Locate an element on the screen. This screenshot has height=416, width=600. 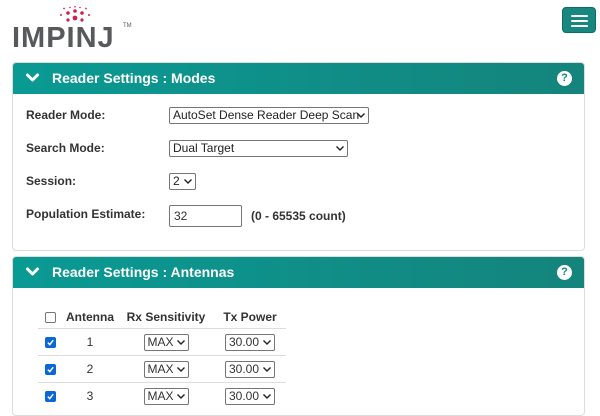
panel-title: Reader Settings : Antennas is located at coordinates (143, 272).